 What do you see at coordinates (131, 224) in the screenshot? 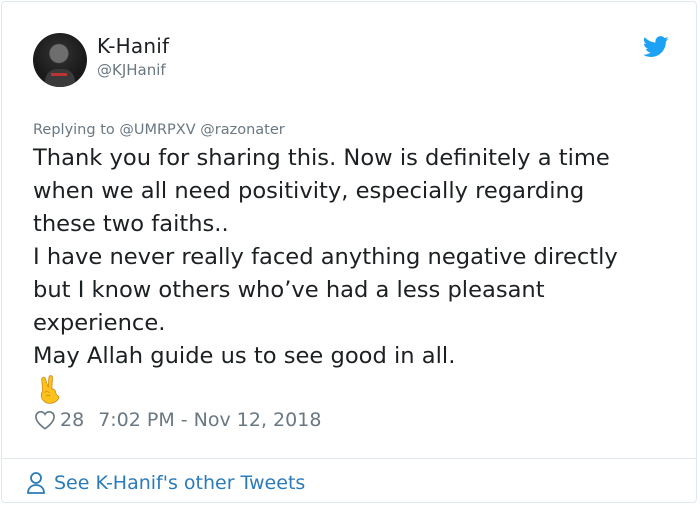
I see `tweet-line: these two faiths..` at bounding box center [131, 224].